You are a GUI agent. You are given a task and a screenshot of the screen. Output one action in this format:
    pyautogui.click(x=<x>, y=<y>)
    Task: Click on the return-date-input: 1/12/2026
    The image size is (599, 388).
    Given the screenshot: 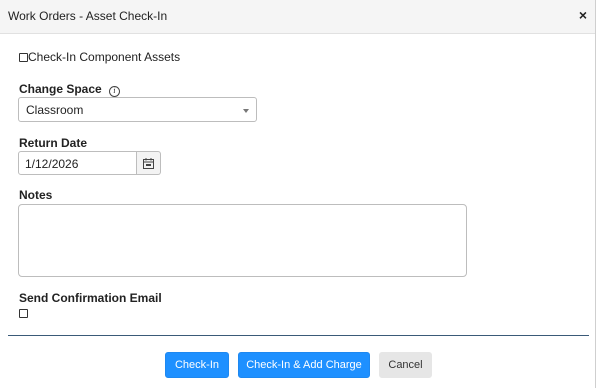 What is the action you would take?
    pyautogui.click(x=77, y=163)
    